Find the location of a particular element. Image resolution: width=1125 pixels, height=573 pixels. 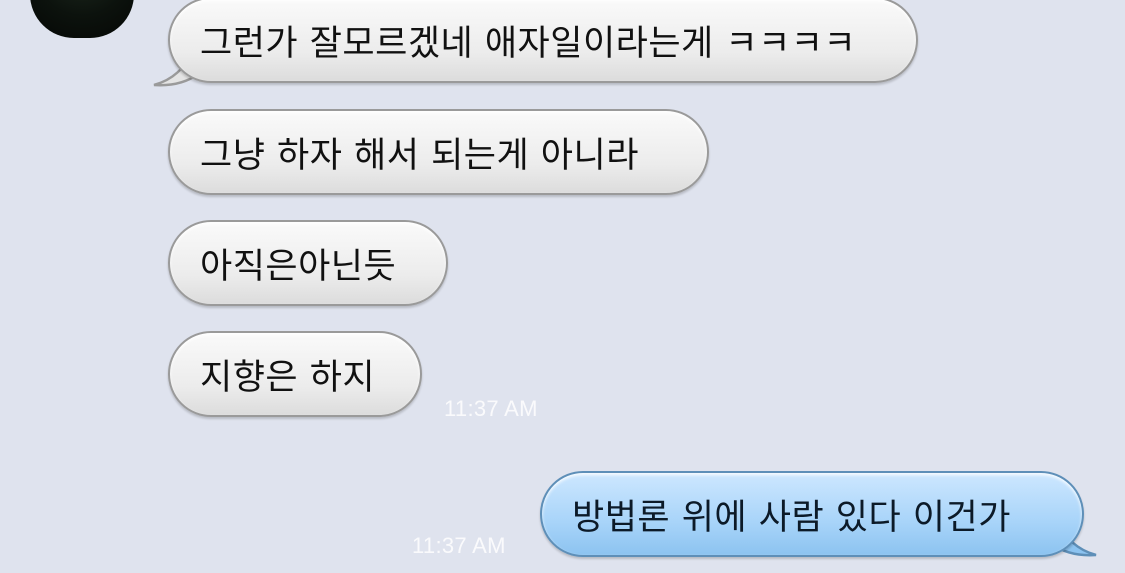

message-bubble-incoming: 그런가 잘모르겠네 애자일이라는게 ㅋㅋㅋㅋ is located at coordinates (543, 41).